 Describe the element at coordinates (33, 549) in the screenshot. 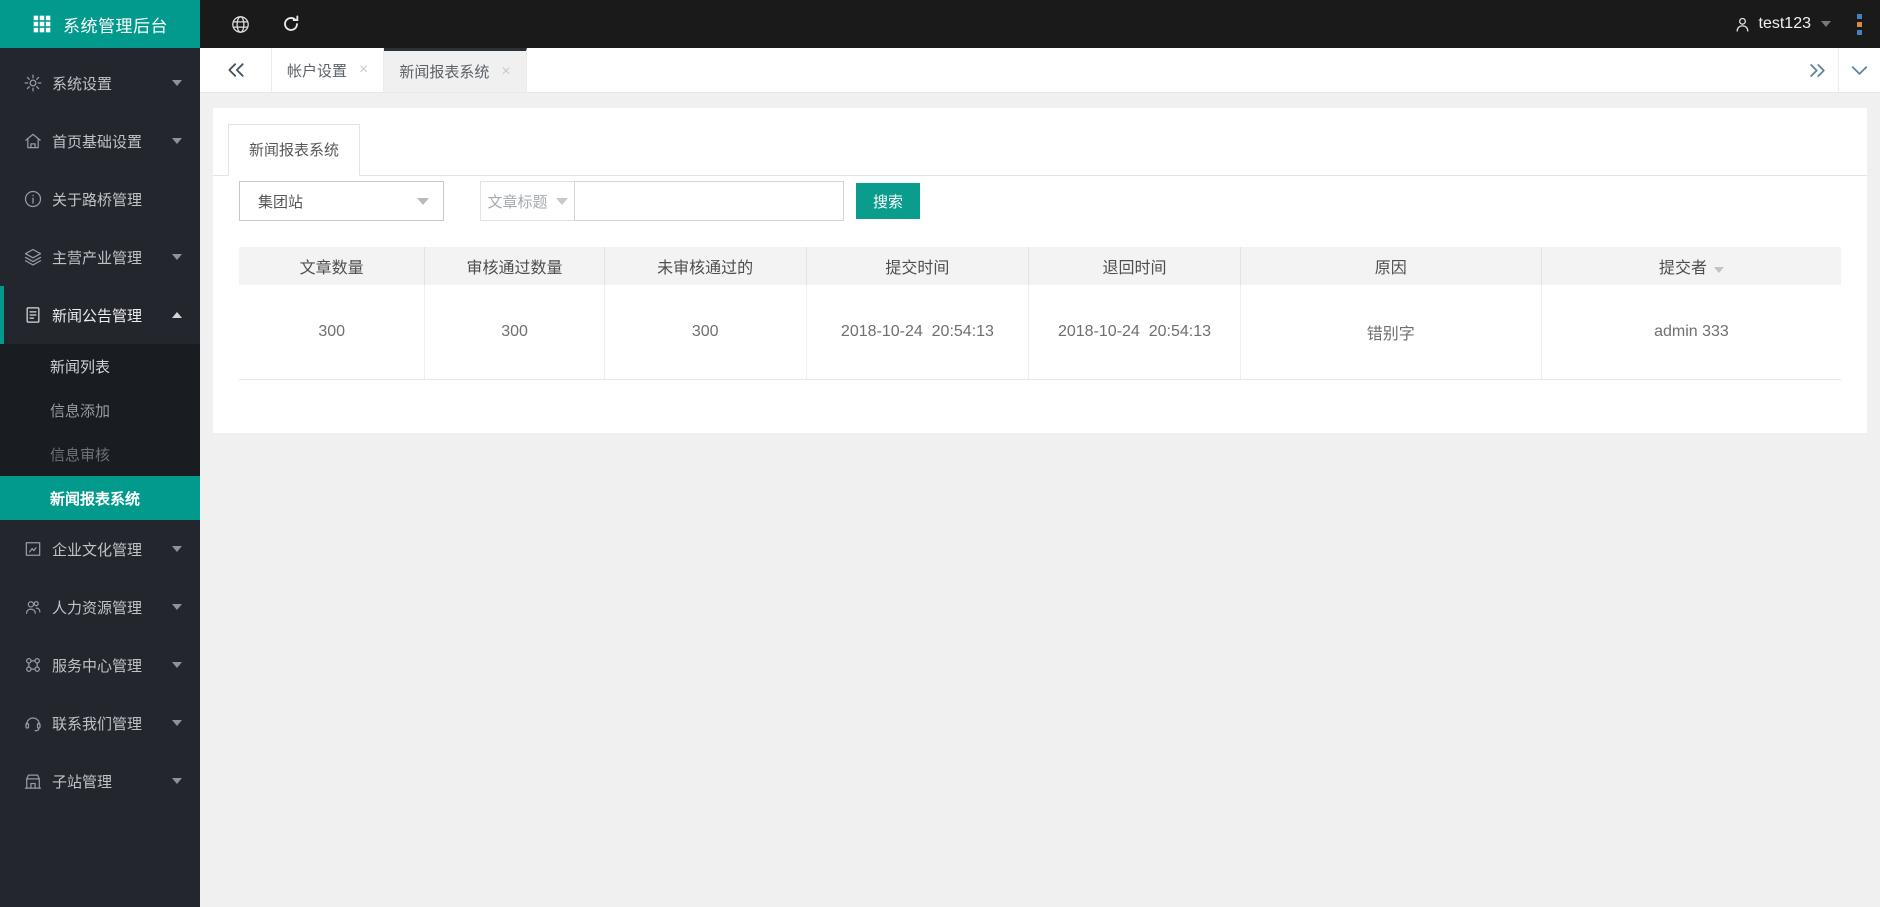

I see `culture-frame-icon` at that location.